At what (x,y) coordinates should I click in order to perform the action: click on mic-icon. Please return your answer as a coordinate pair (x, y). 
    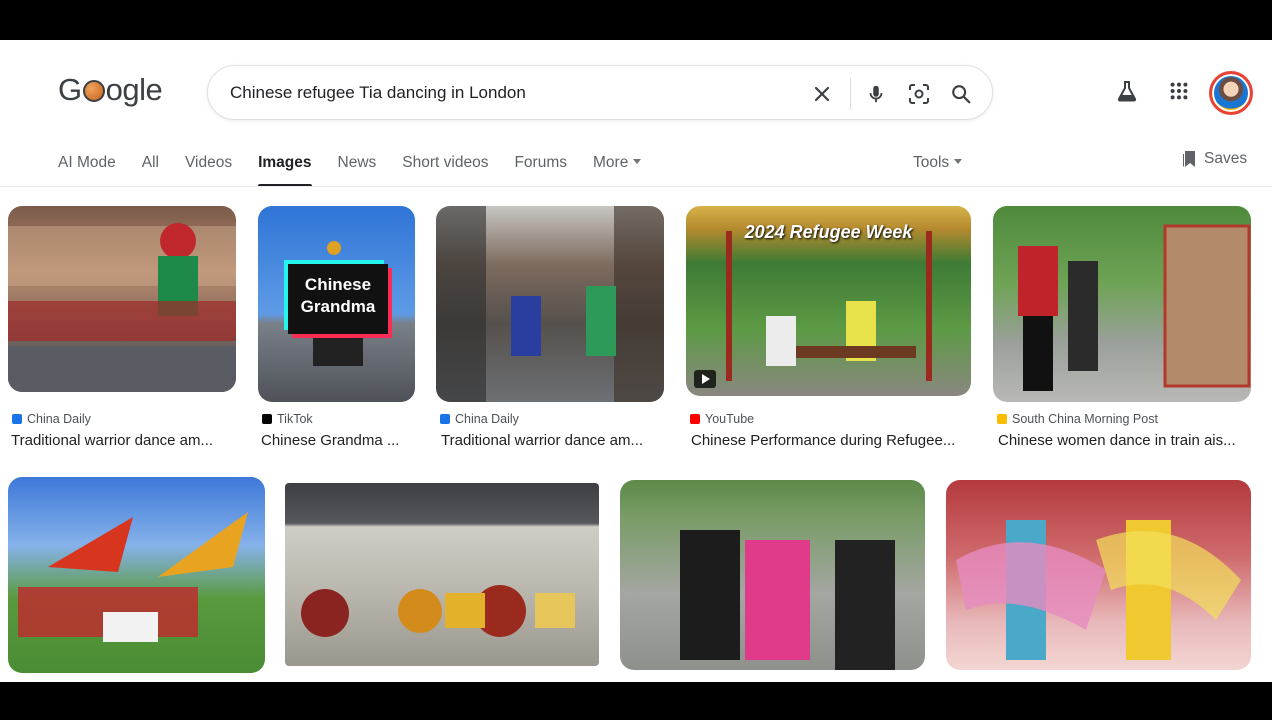
    Looking at the image, I should click on (876, 94).